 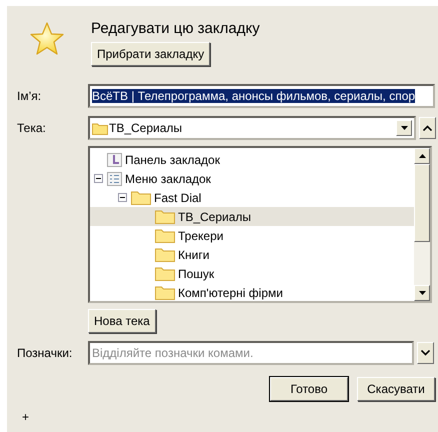 I want to click on collapse-button, so click(x=427, y=128).